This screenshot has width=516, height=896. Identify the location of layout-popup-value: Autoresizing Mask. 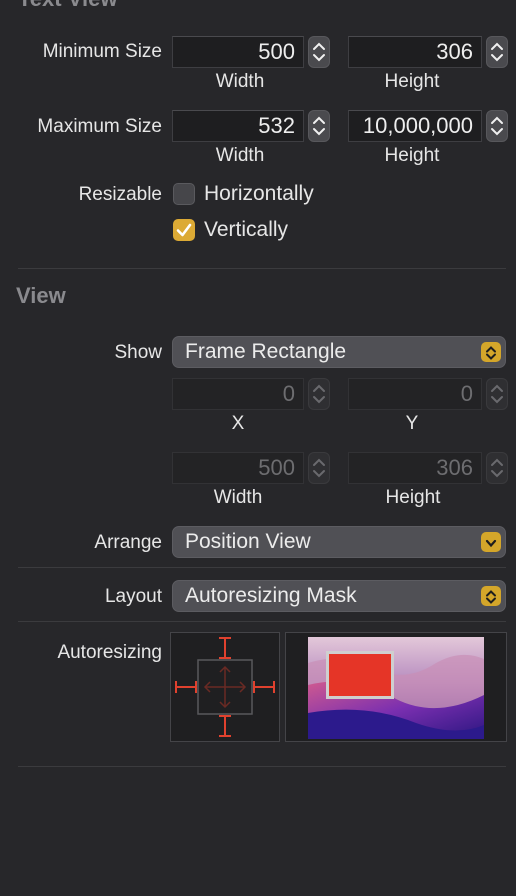
(271, 595).